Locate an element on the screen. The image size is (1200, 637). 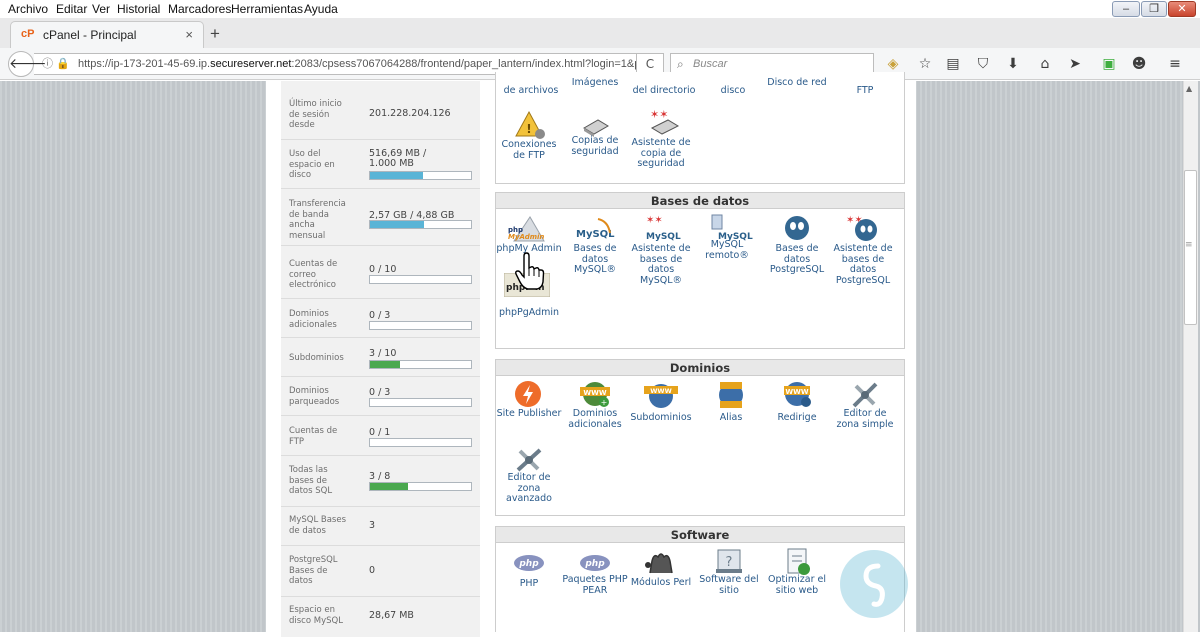
addon-domains-item: WWW + Dominios adicionales is located at coordinates (595, 410).